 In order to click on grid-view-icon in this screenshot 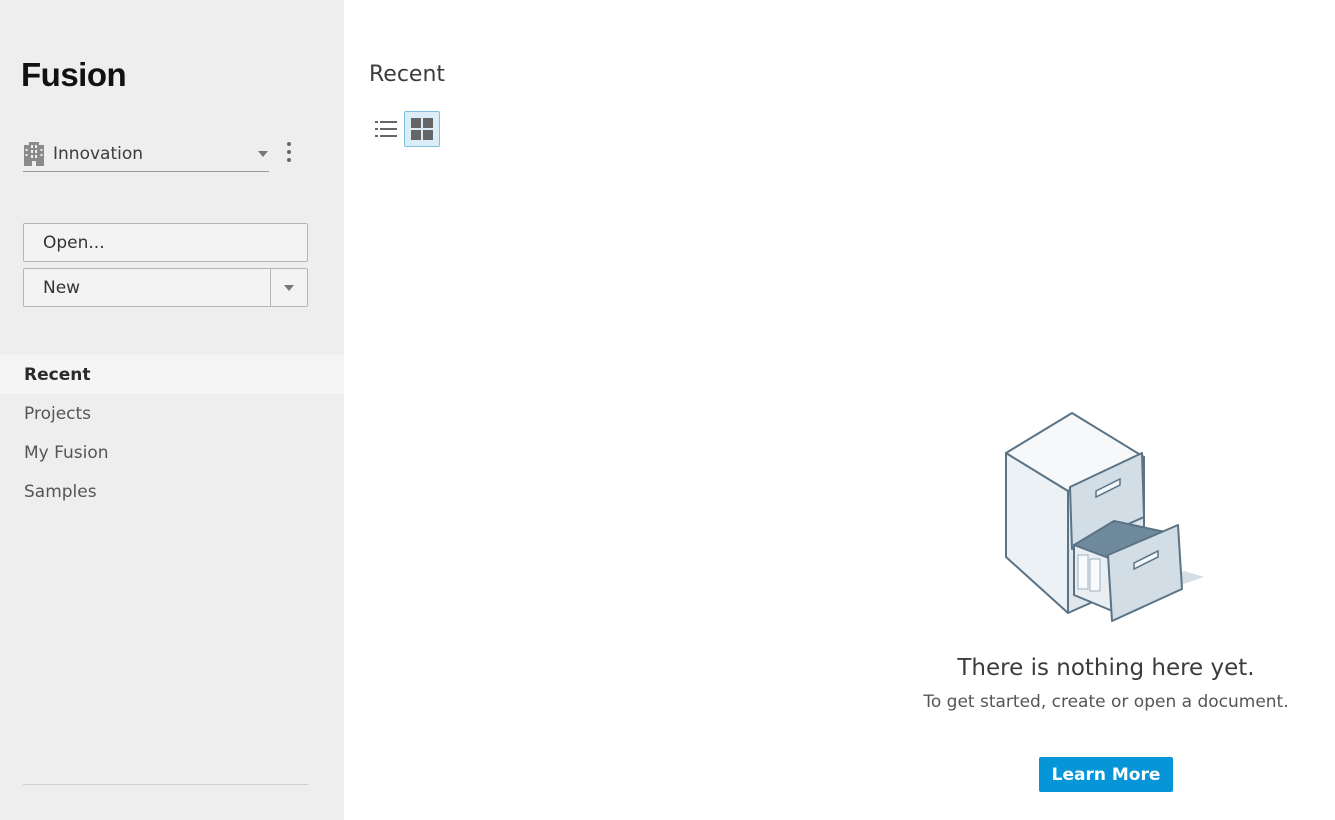, I will do `click(422, 129)`.